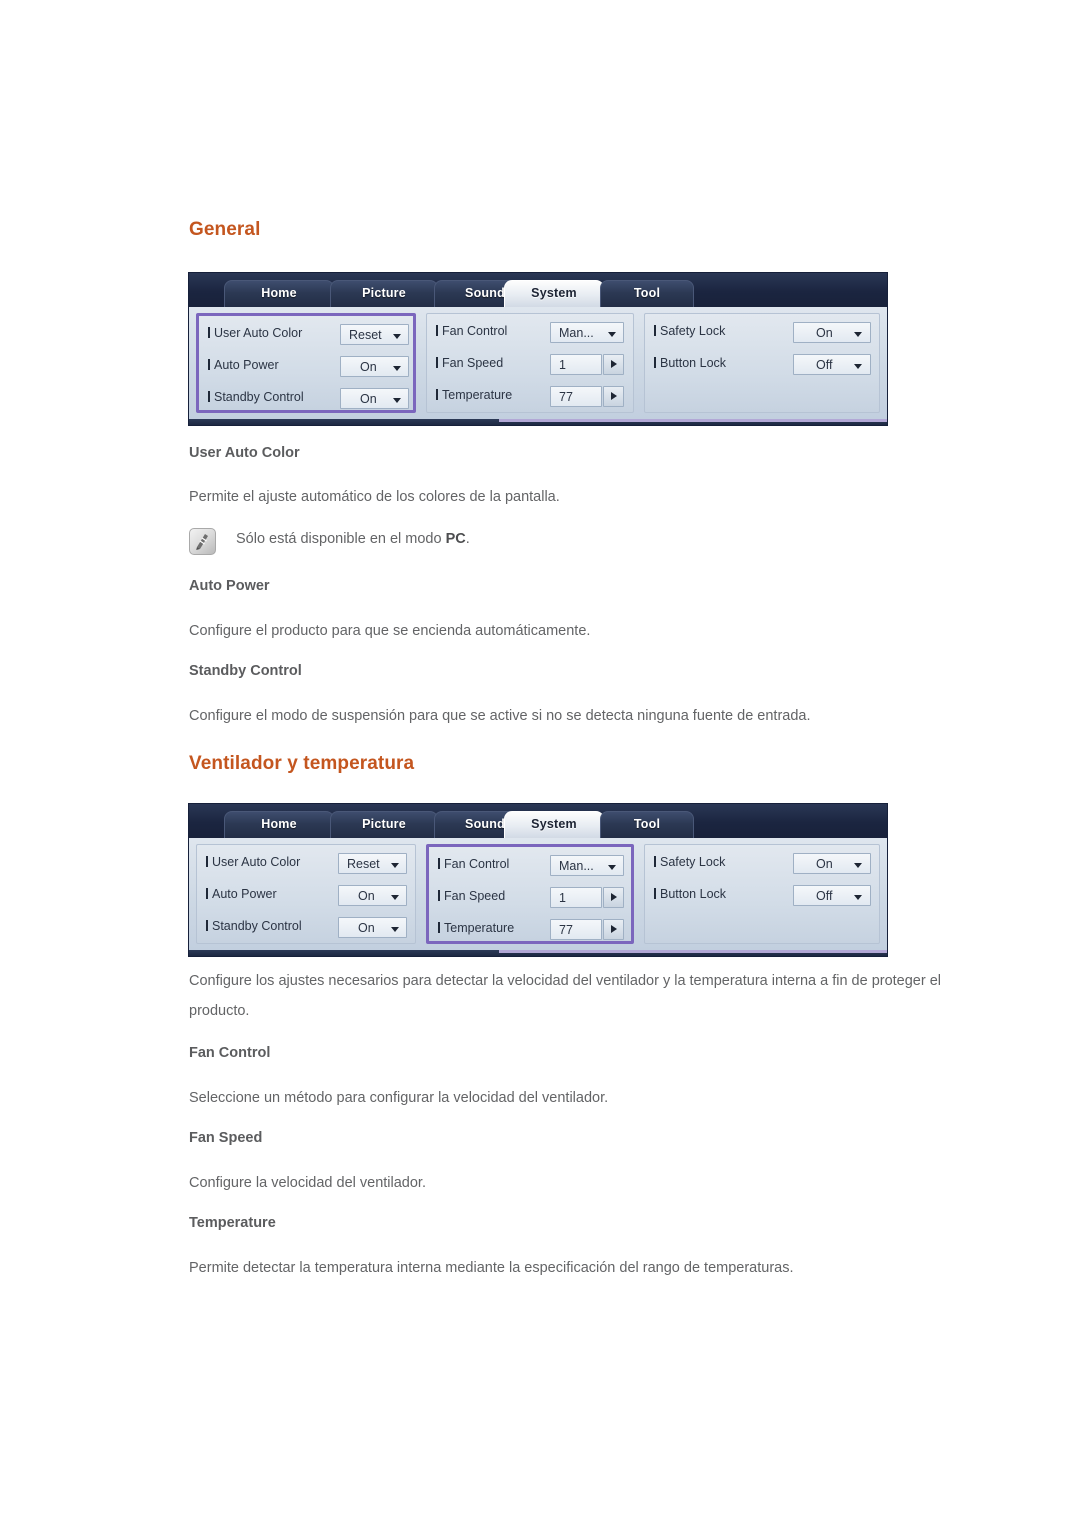 The height and width of the screenshot is (1527, 1080). I want to click on osd-row-standby-control: Standby Control On, so click(306, 928).